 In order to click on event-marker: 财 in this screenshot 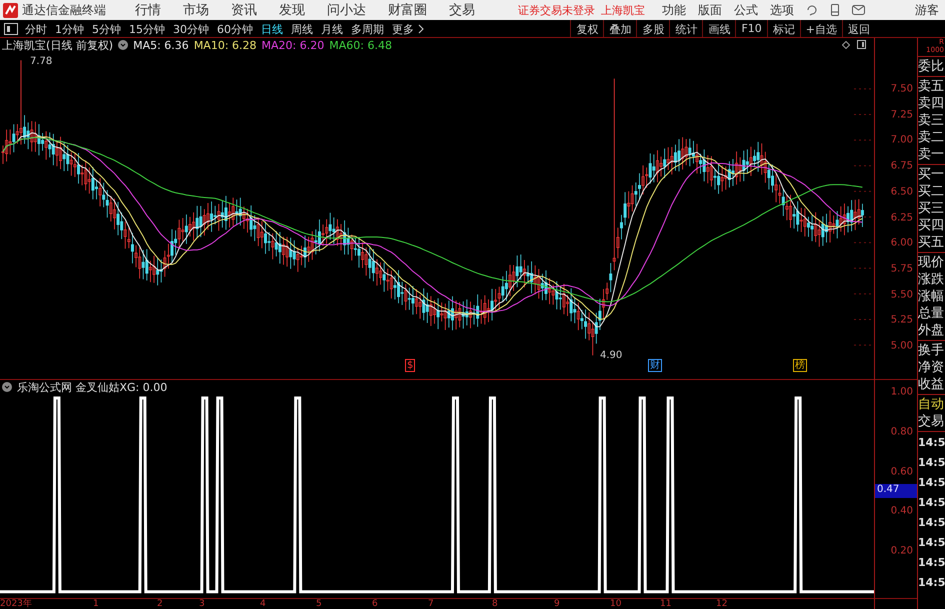, I will do `click(655, 365)`.